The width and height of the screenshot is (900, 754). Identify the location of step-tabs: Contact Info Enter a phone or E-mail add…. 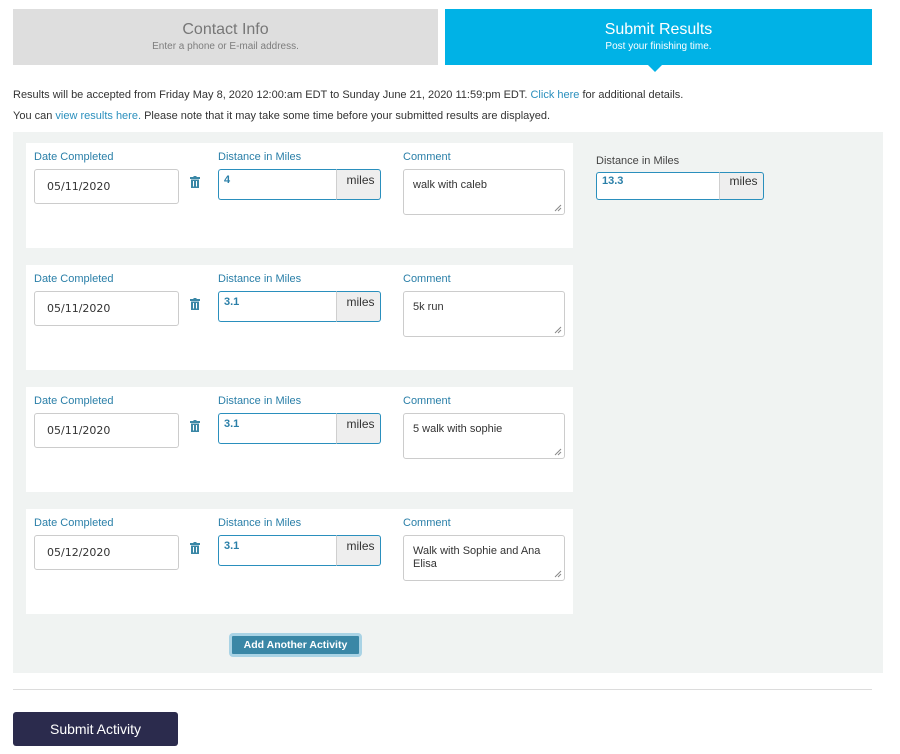
(442, 40).